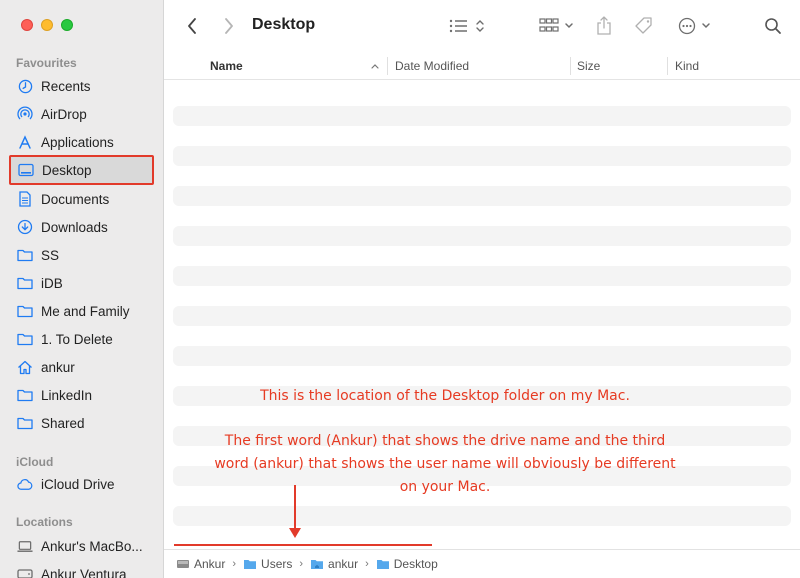  I want to click on sidebar-item-airdrop: AirDrop, so click(81, 114).